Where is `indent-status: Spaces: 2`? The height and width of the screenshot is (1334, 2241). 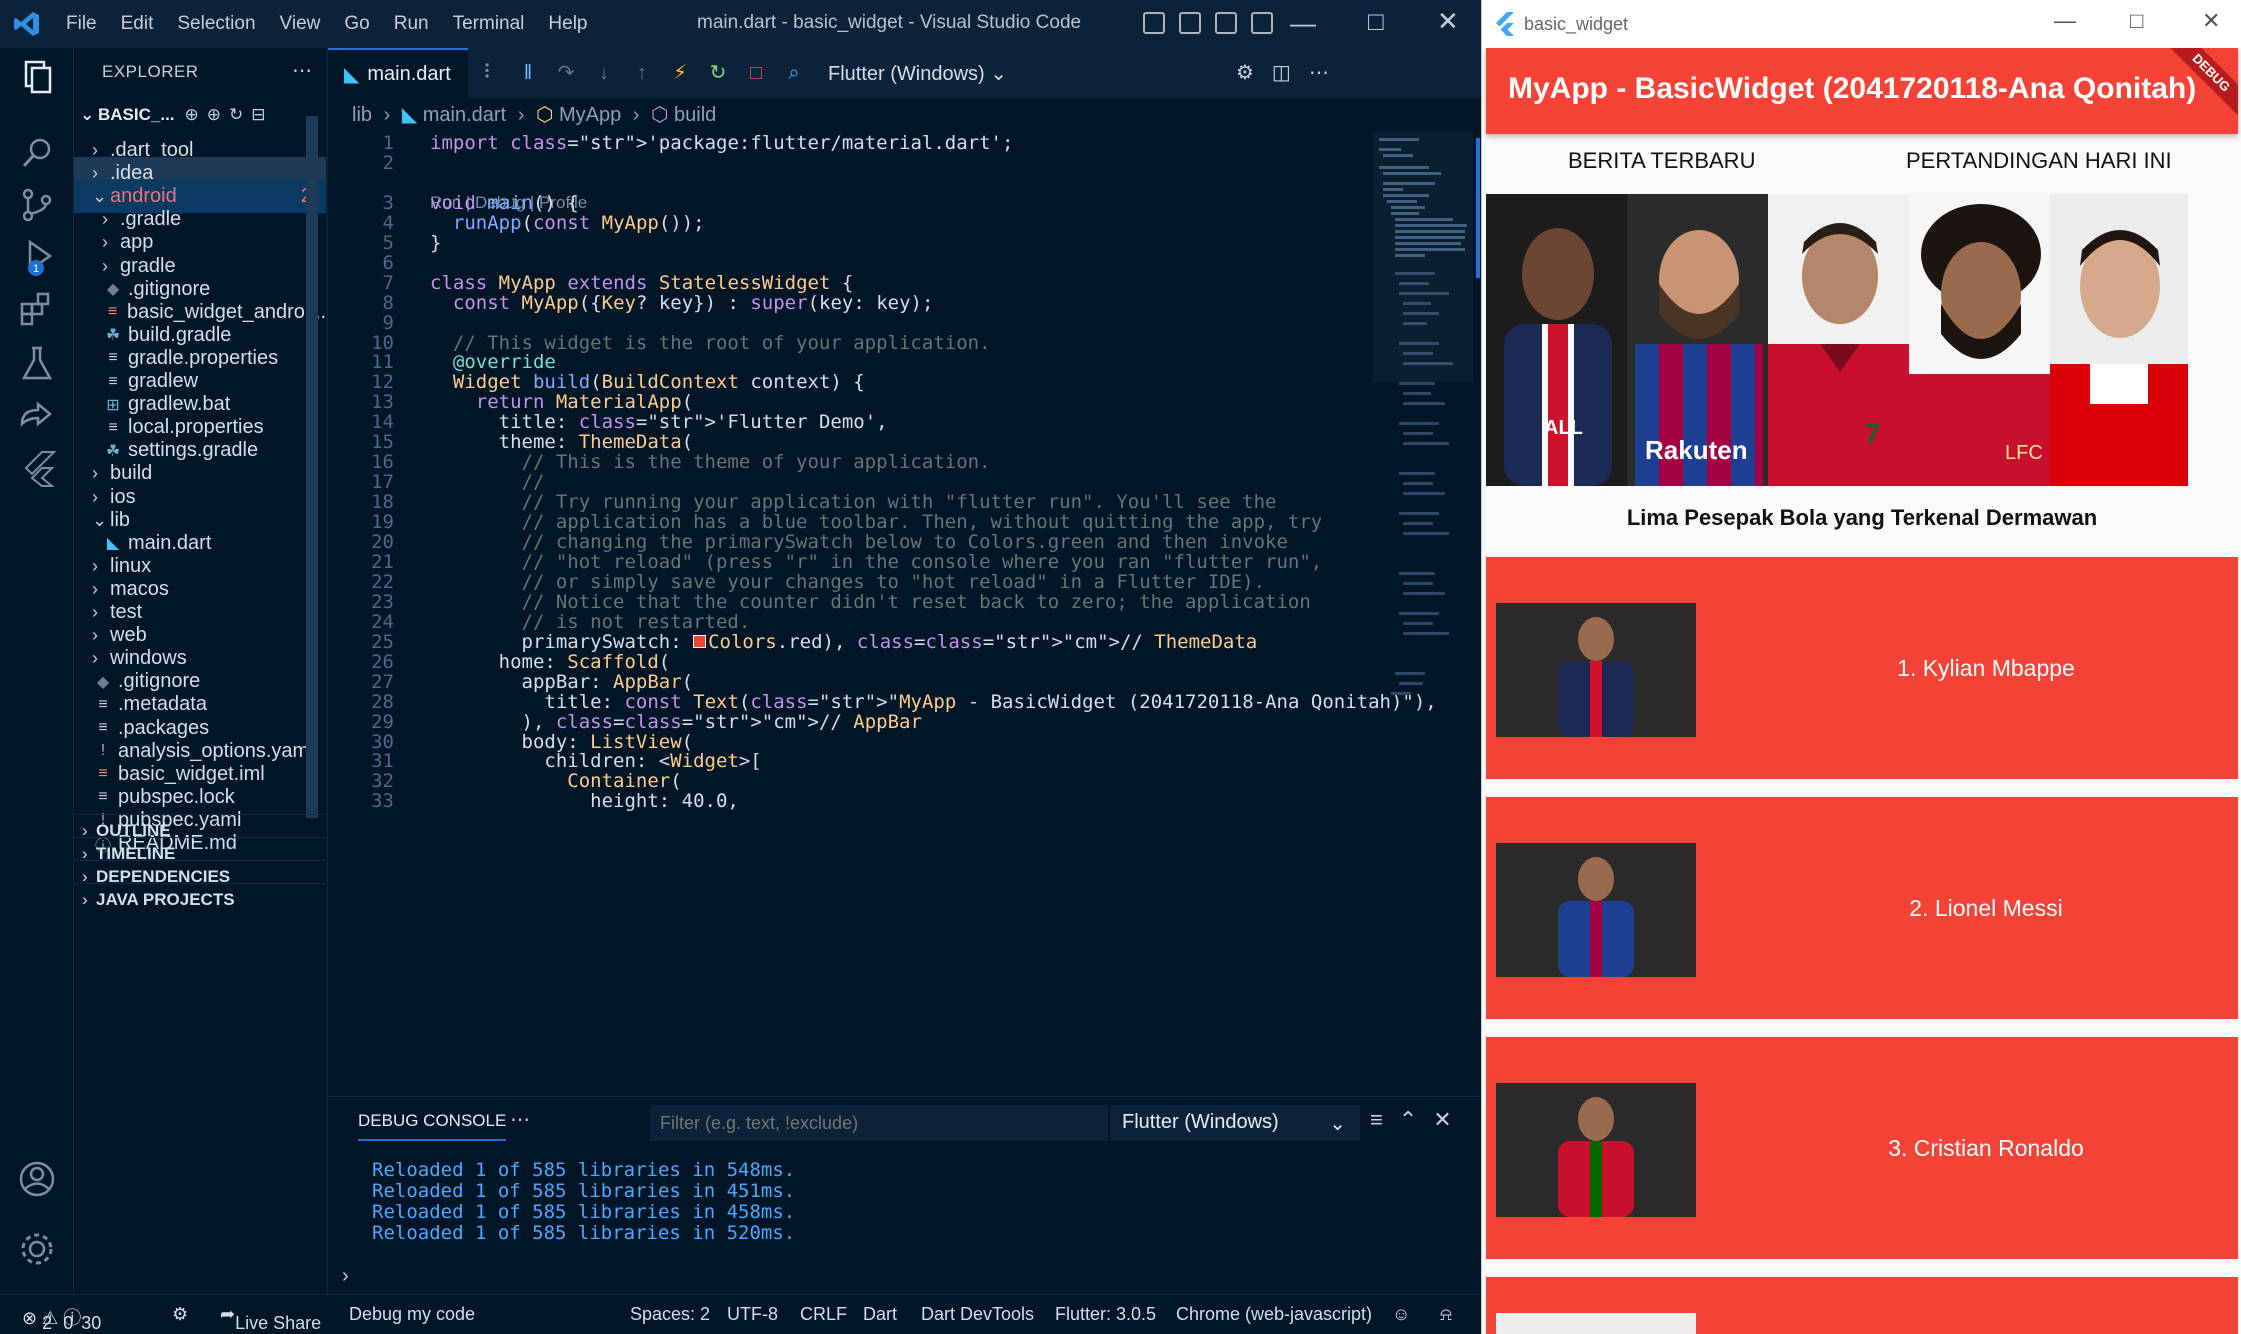
indent-status: Spaces: 2 is located at coordinates (670, 1314).